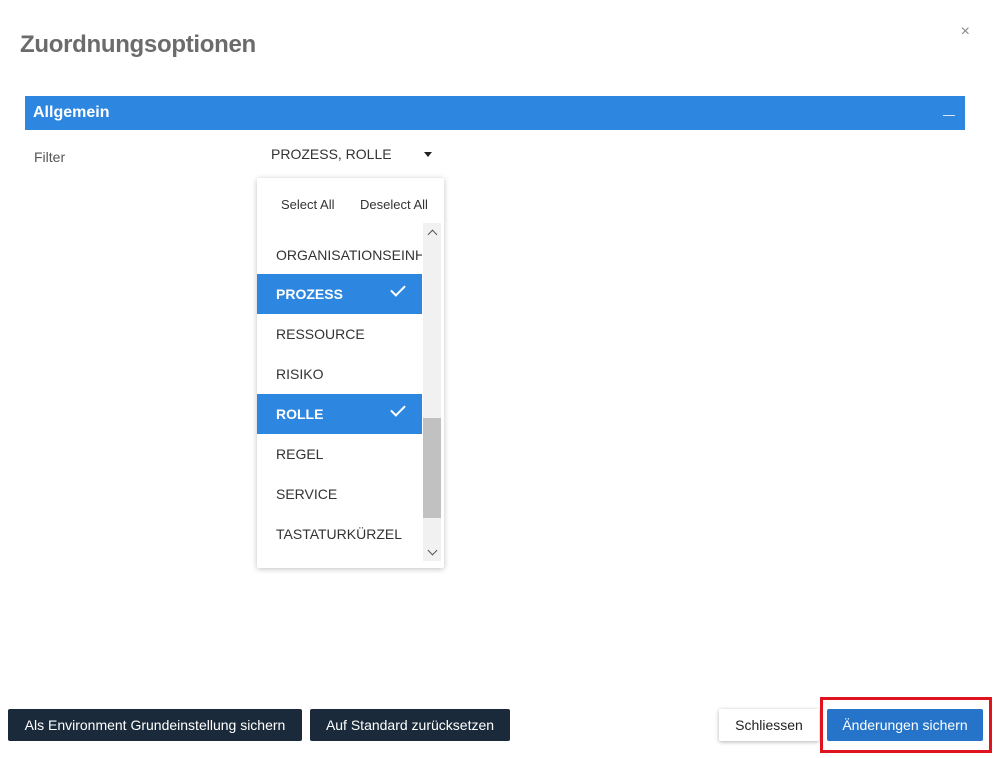 The image size is (1000, 758). What do you see at coordinates (155, 725) in the screenshot?
I see `save-as-environment-default-button: Als Environment Grundeinstellung sichern` at bounding box center [155, 725].